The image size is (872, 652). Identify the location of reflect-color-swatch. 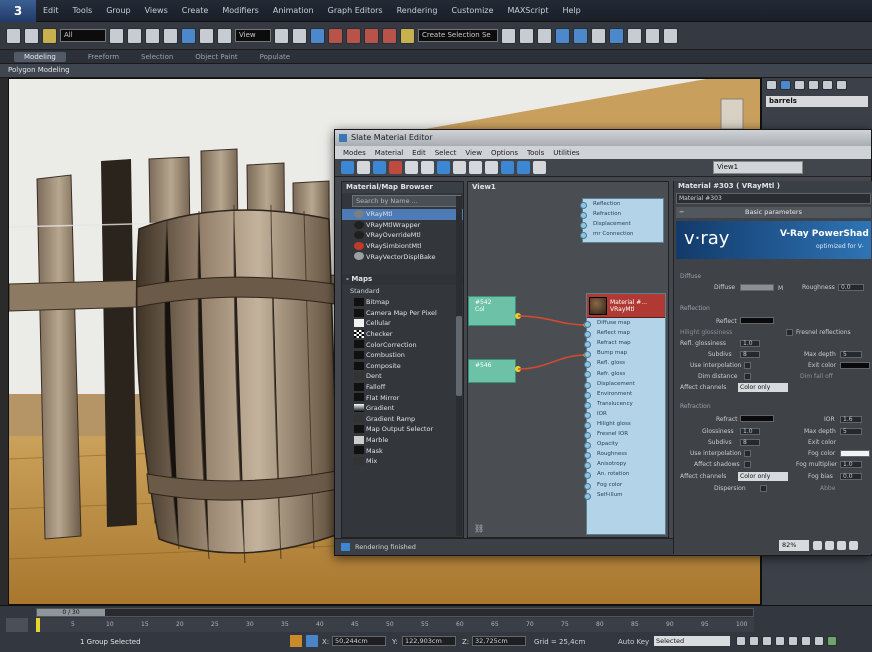
(757, 320).